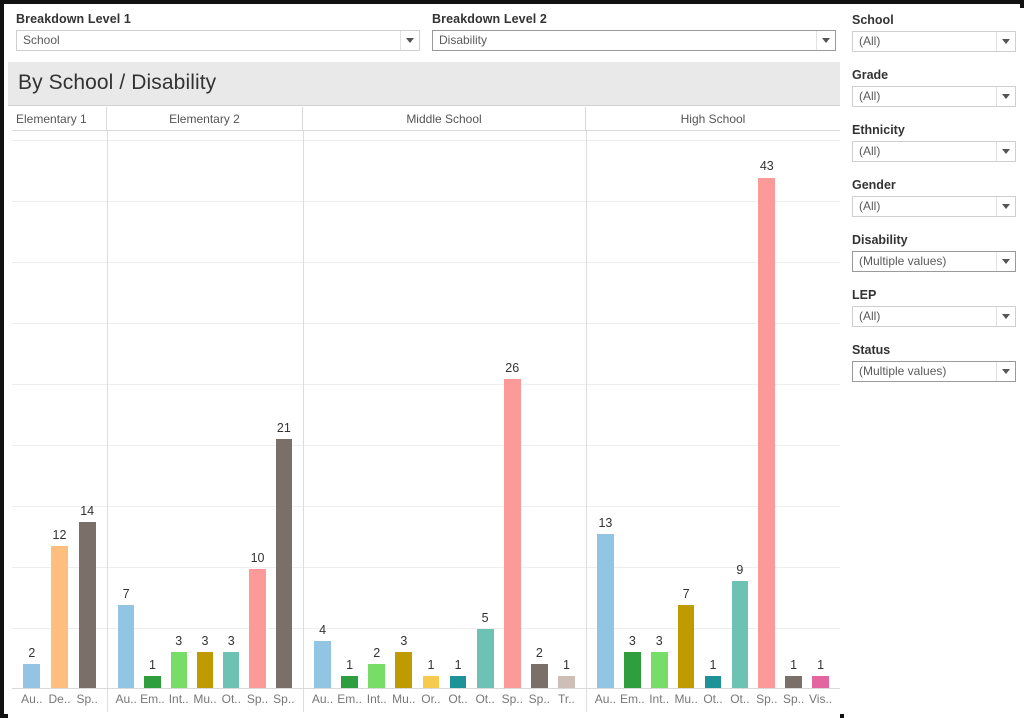  Describe the element at coordinates (59, 534) in the screenshot. I see `bar-value-label: 12` at that location.